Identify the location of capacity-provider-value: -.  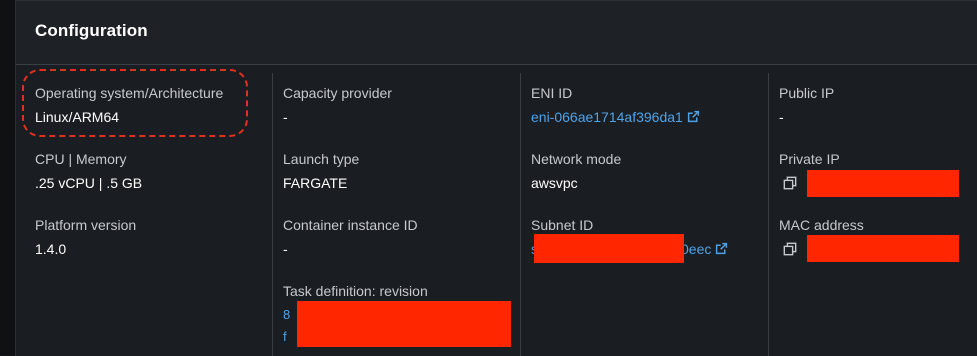
(285, 117).